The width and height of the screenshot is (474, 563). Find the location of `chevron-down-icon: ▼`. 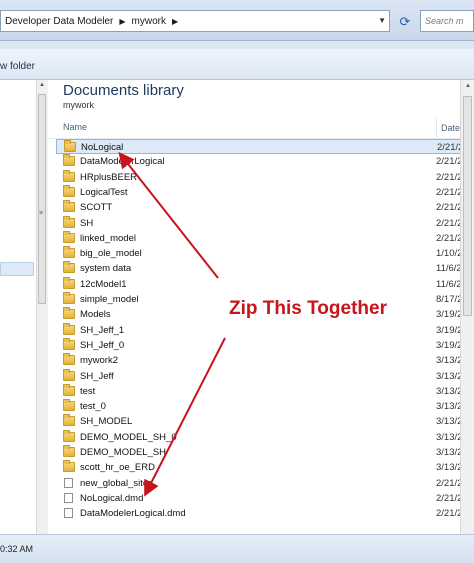

chevron-down-icon: ▼ is located at coordinates (382, 20).